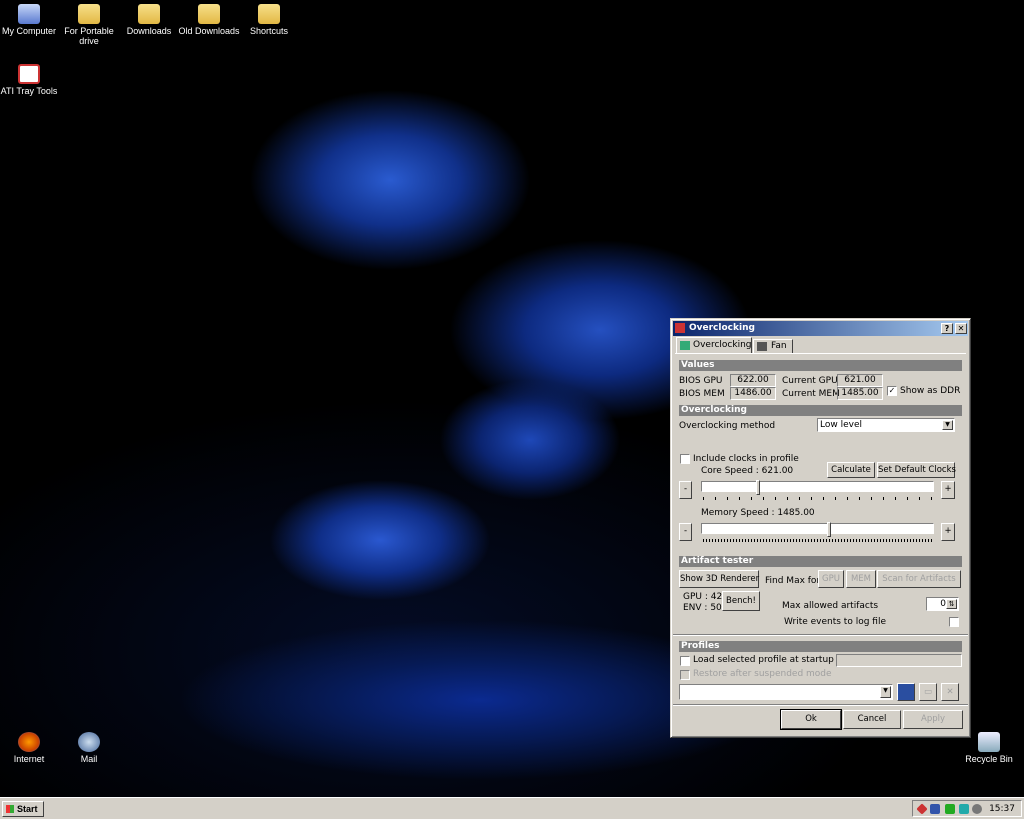 This screenshot has height=819, width=1024. Describe the element at coordinates (899, 660) in the screenshot. I see `startup-profile-field` at that location.